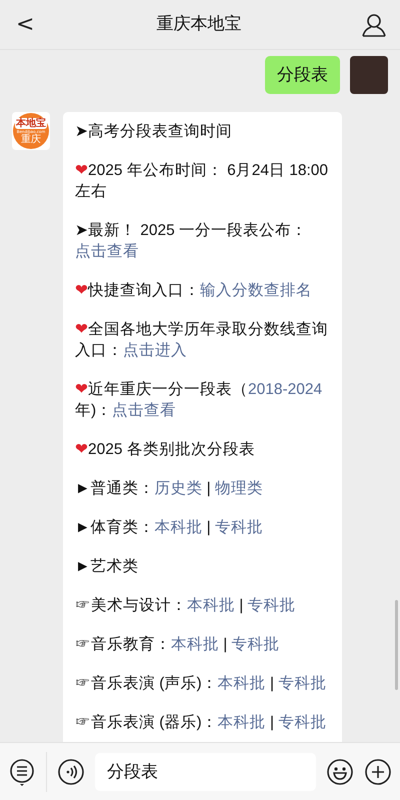  What do you see at coordinates (302, 75) in the screenshot?
I see `message-bubble: 分段表` at bounding box center [302, 75].